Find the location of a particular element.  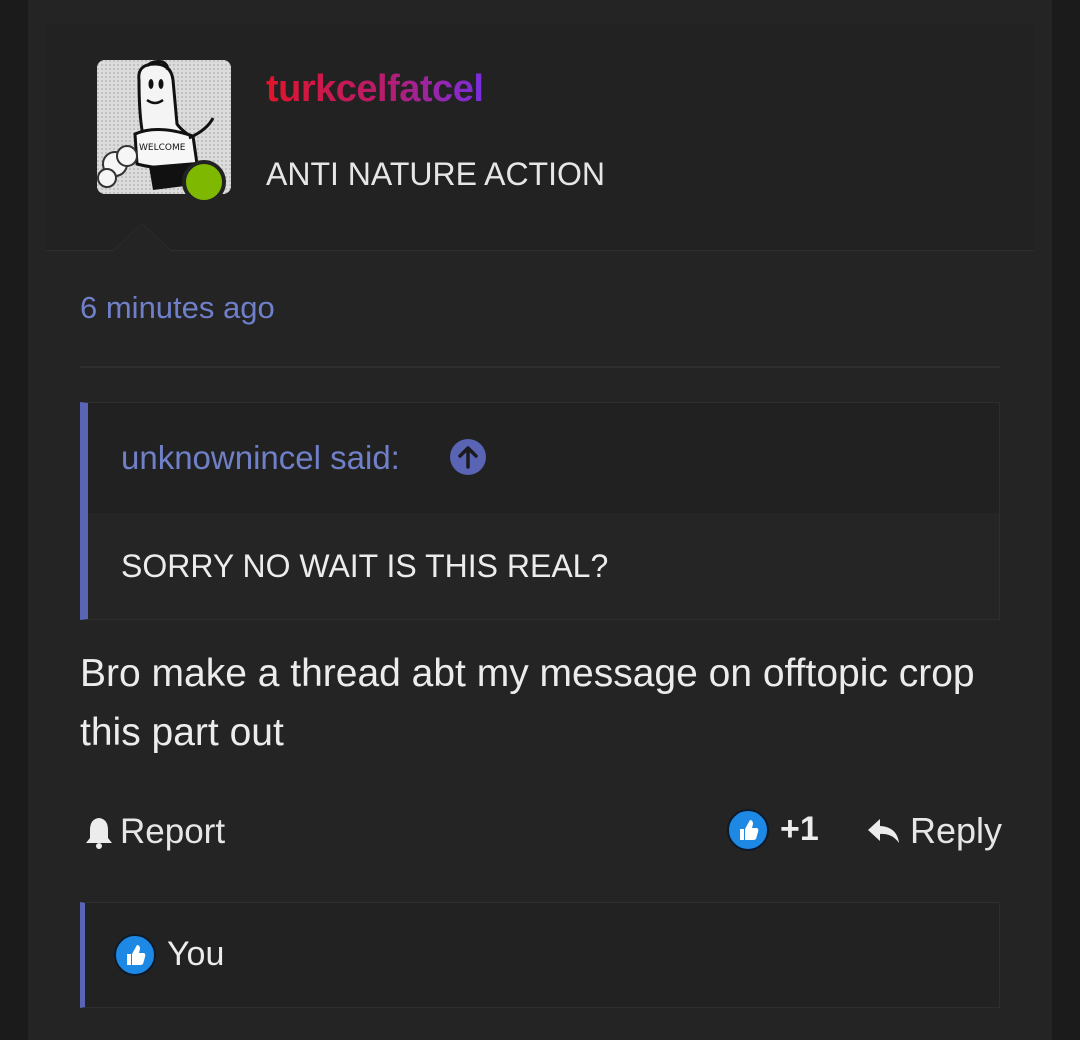

divider is located at coordinates (540, 367).